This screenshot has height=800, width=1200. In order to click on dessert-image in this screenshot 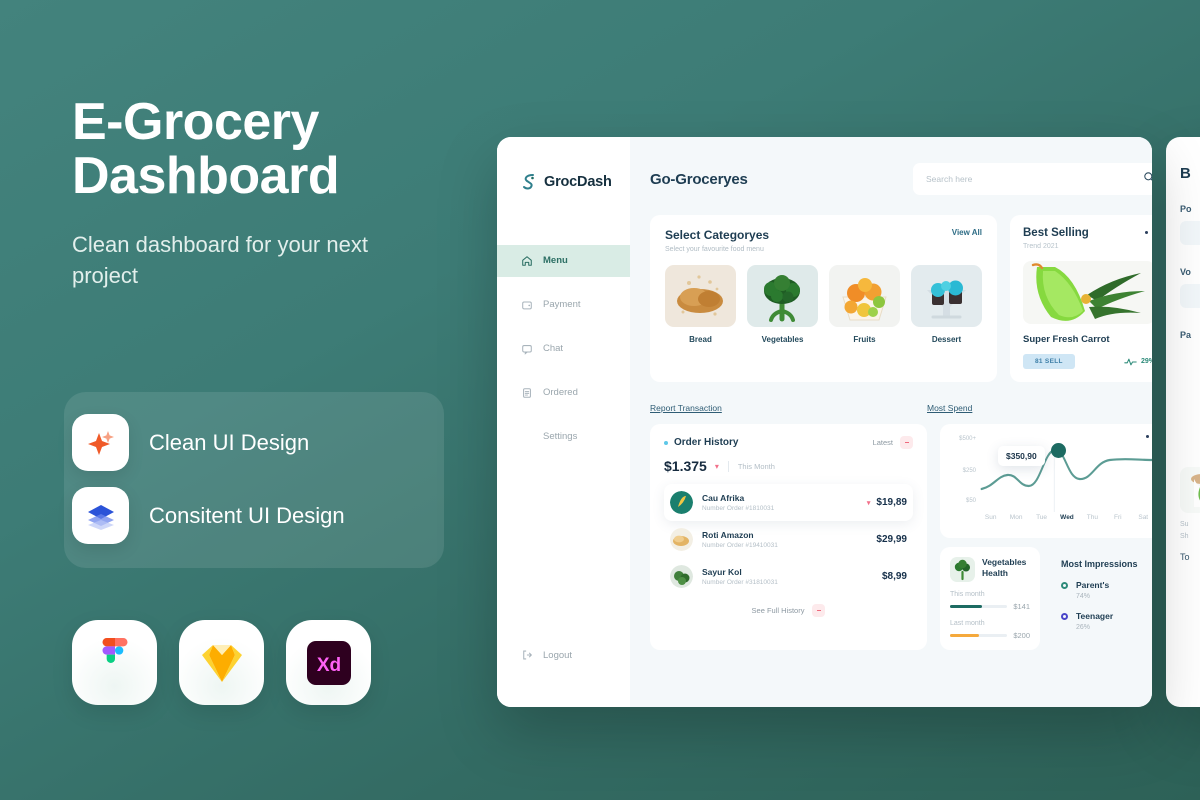, I will do `click(946, 296)`.